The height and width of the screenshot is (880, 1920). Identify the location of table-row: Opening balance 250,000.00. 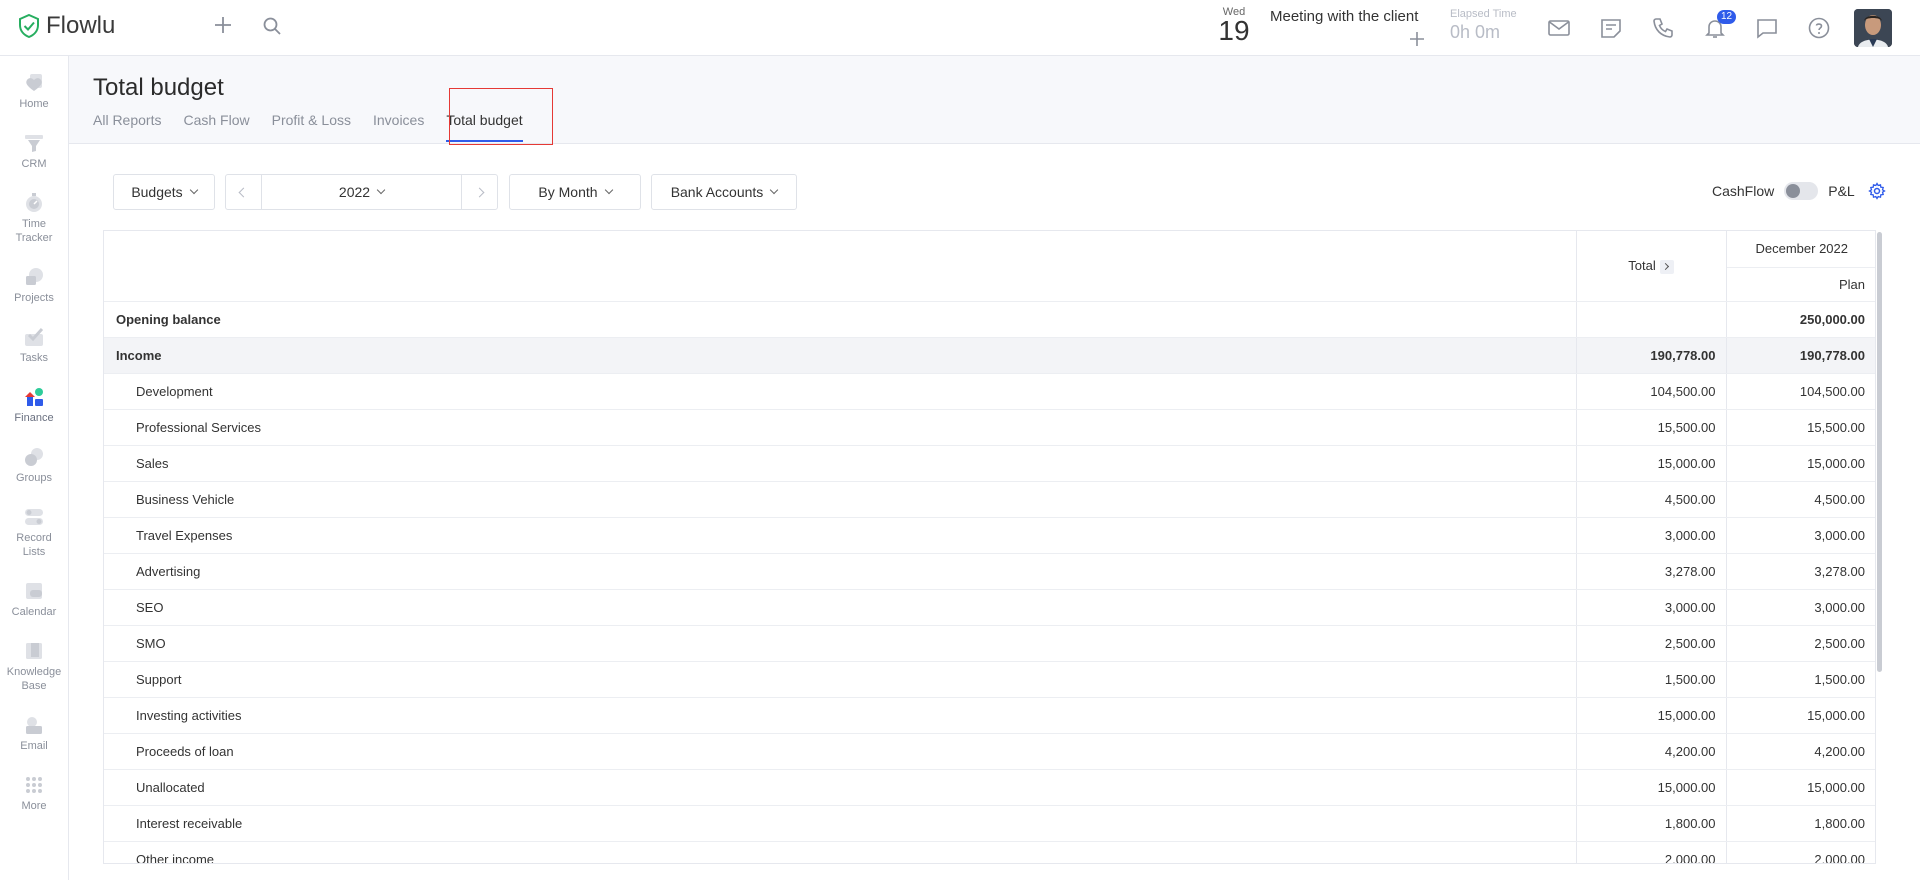
(989, 319).